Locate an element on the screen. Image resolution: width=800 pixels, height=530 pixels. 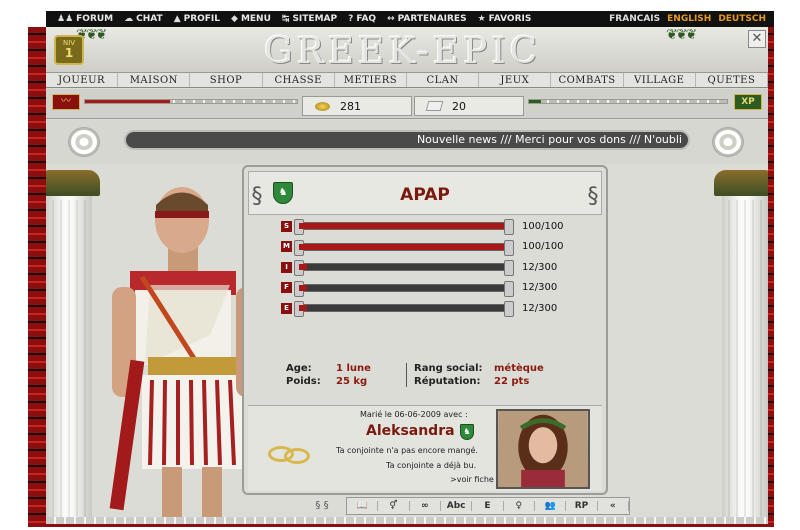
top-link-chat: ☁ CHAT is located at coordinates (143, 19).